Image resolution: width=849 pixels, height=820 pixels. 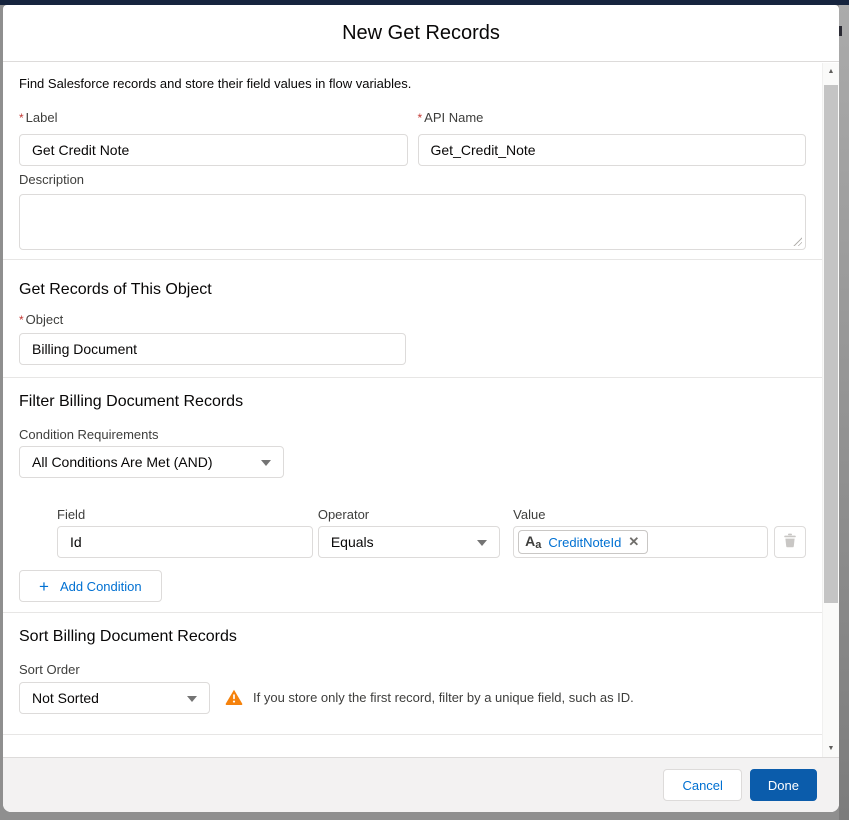 What do you see at coordinates (421, 784) in the screenshot?
I see `modal-footer: Cancel Done` at bounding box center [421, 784].